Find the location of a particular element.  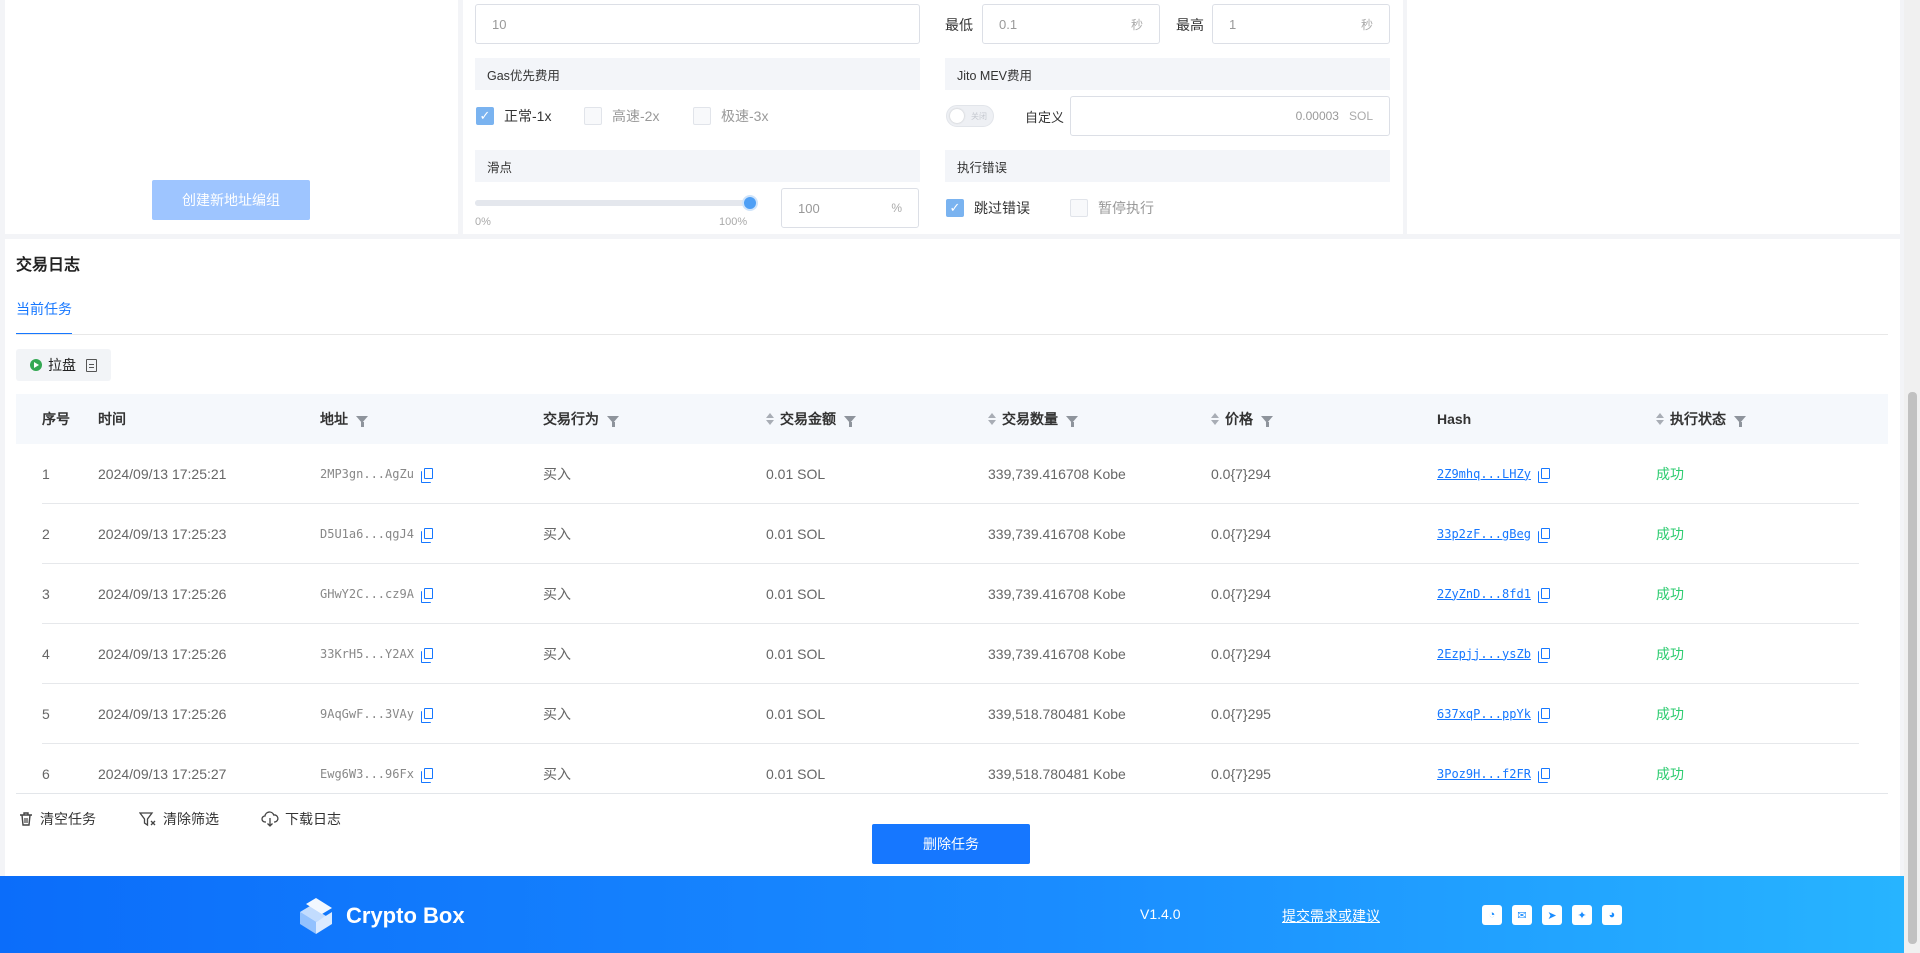

hash-text: 3Poz9H...f2FR is located at coordinates (1484, 774).